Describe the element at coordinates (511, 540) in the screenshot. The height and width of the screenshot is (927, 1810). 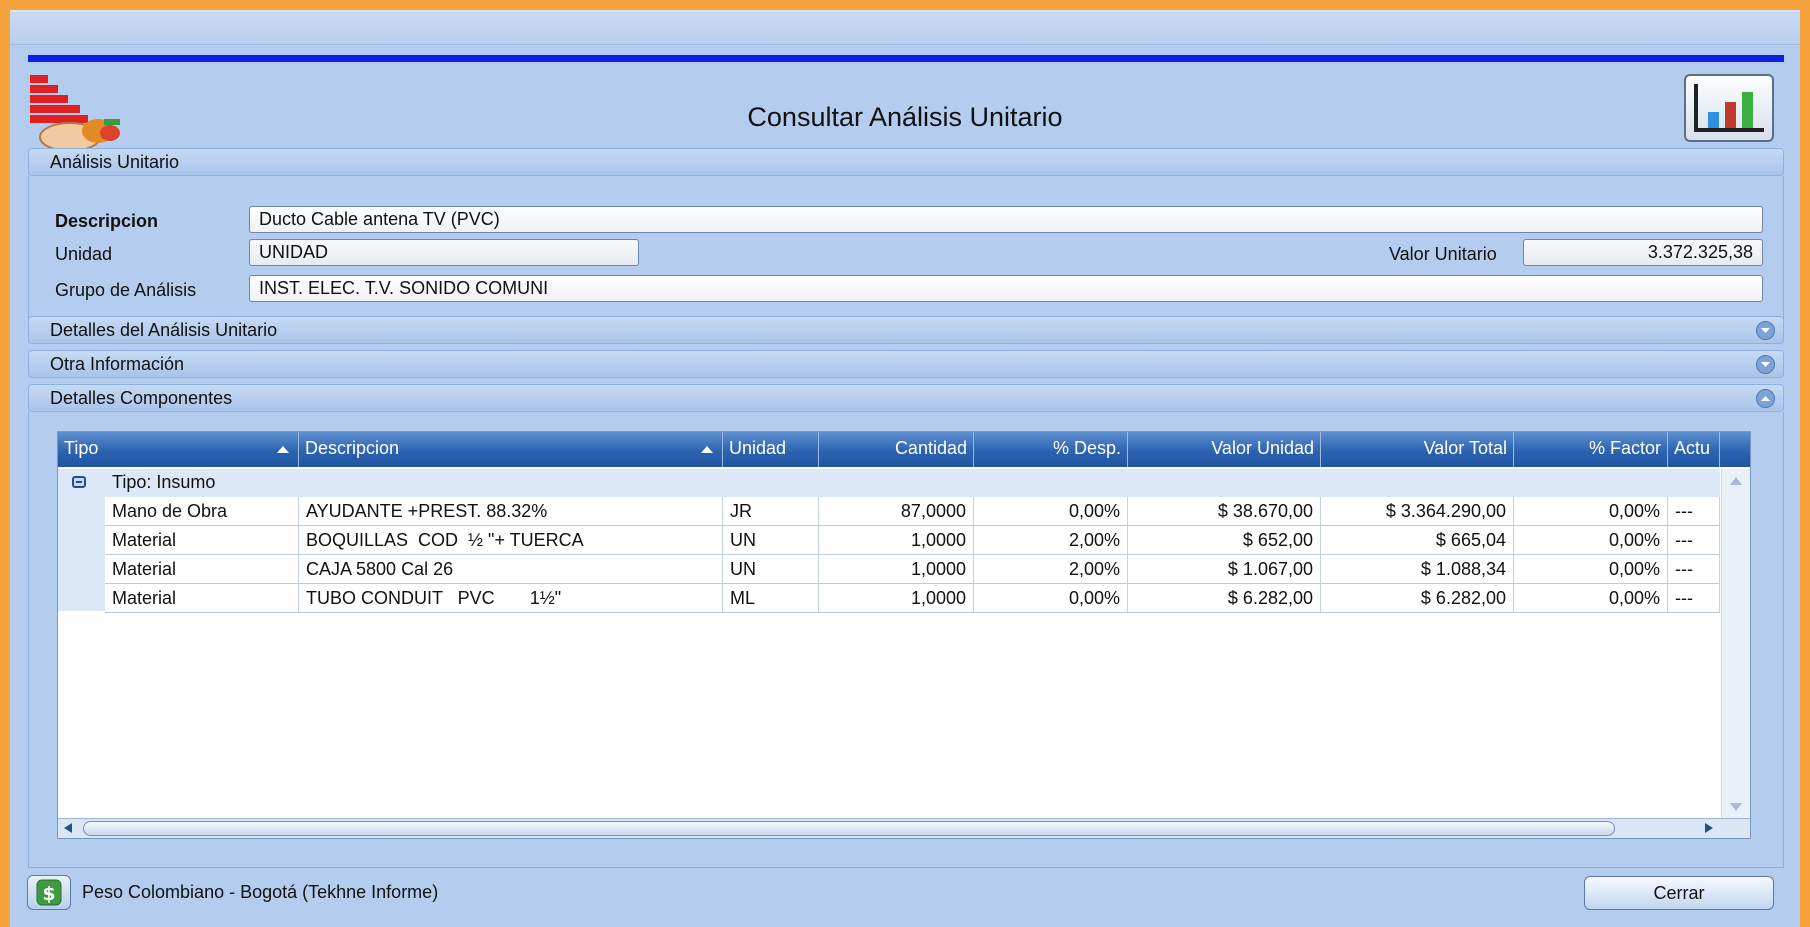
I see `cell-descripcion: BOQUILLAS COD ½ "+ TUERCA` at that location.